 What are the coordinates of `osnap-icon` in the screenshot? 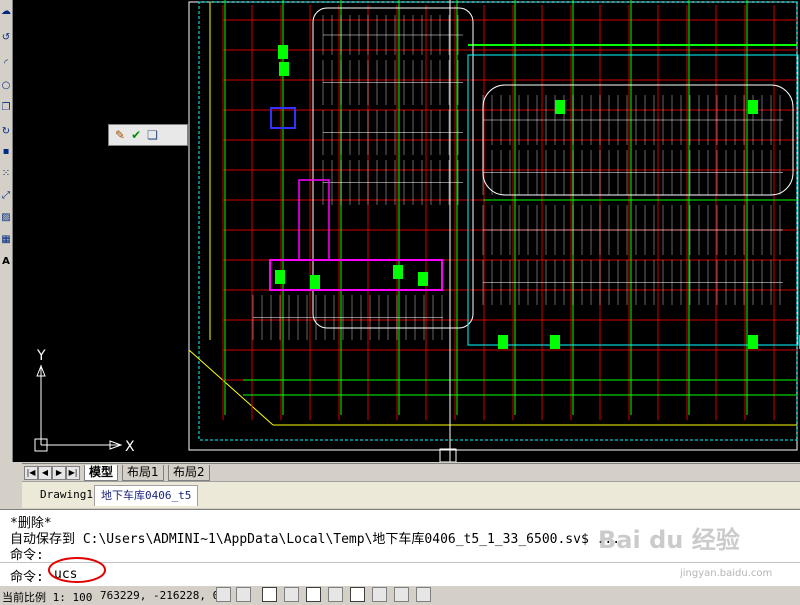 It's located at (313, 594).